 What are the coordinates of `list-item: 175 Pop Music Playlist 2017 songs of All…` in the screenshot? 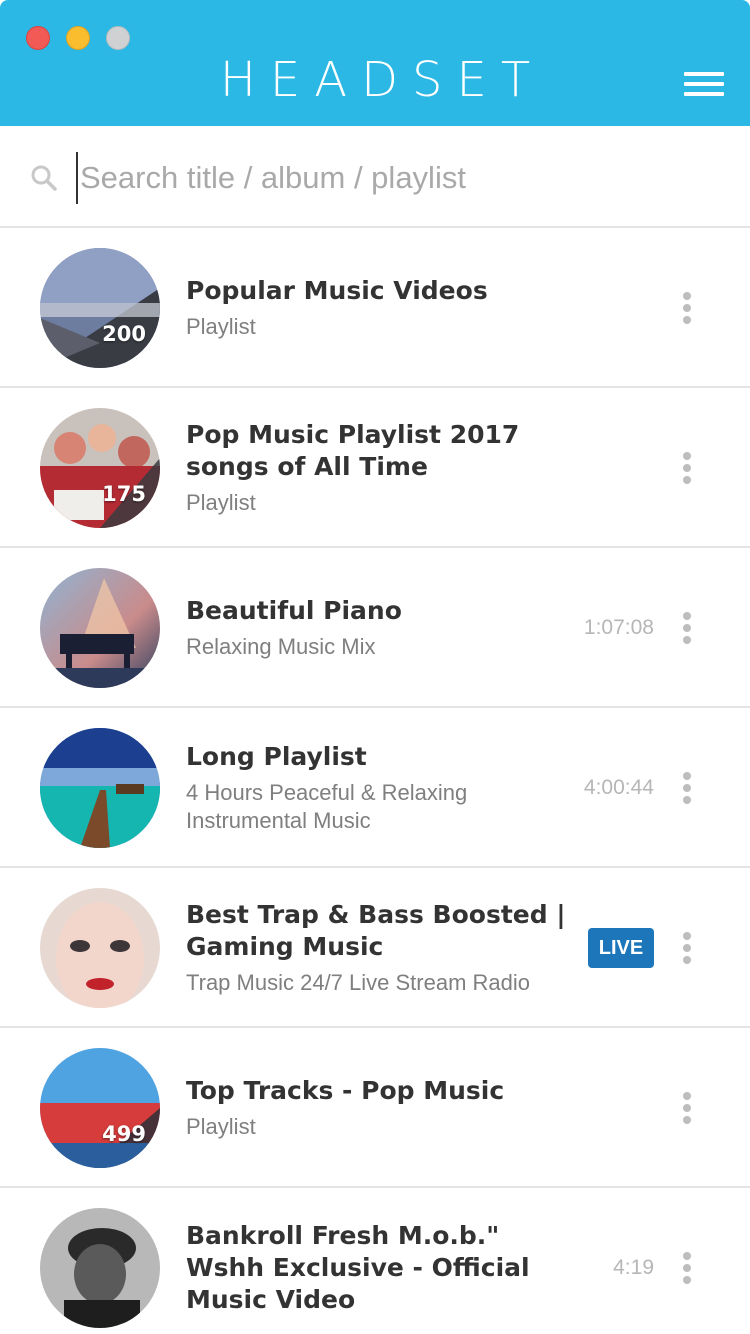 It's located at (375, 468).